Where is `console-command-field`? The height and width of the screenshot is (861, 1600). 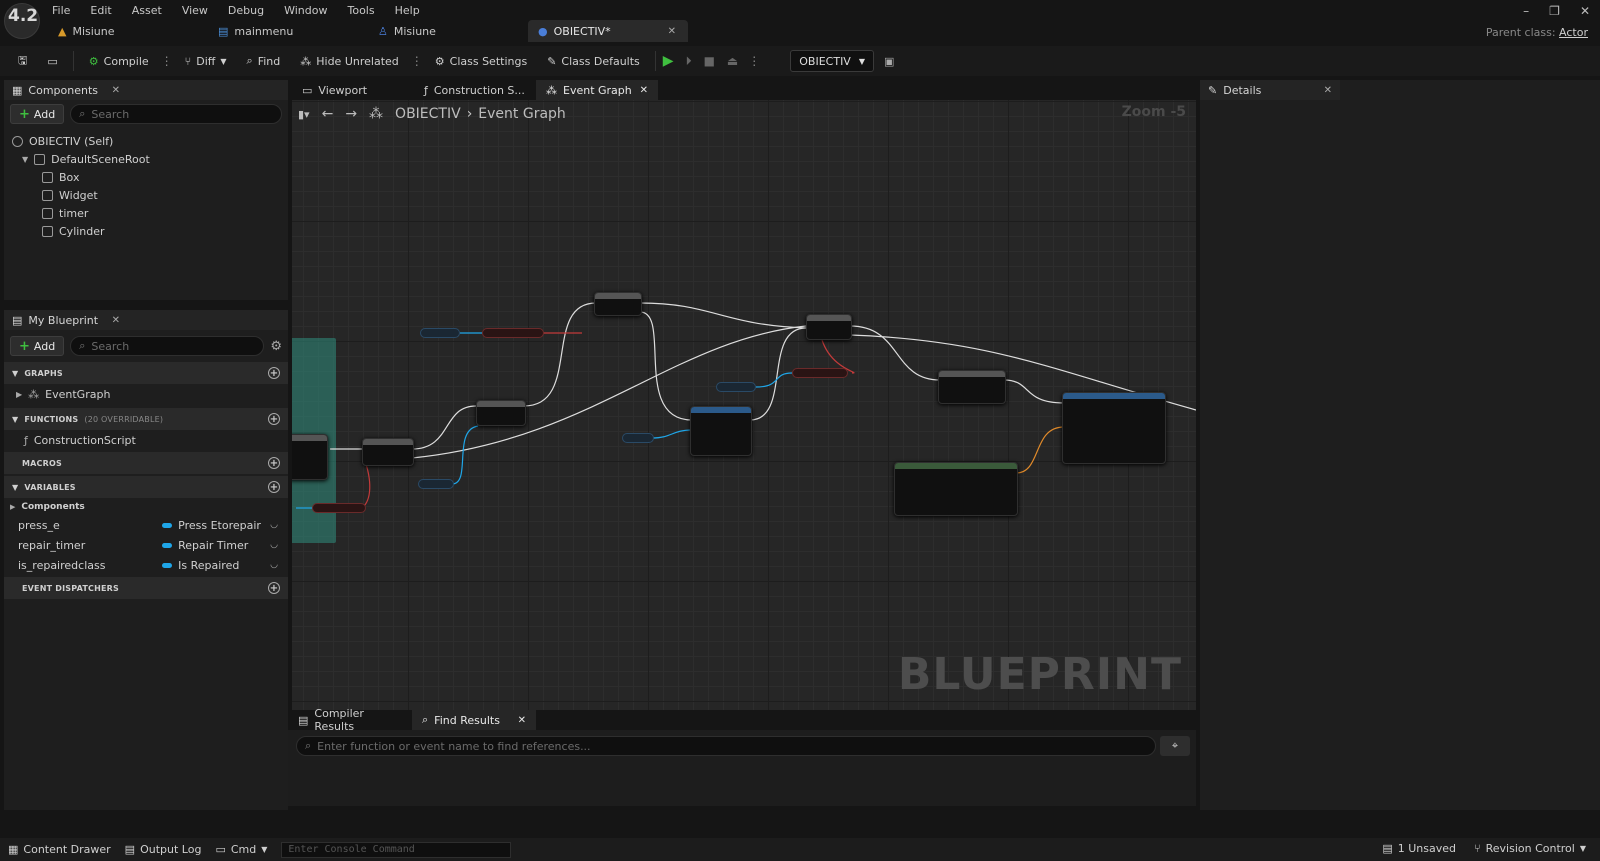 console-command-field is located at coordinates (396, 849).